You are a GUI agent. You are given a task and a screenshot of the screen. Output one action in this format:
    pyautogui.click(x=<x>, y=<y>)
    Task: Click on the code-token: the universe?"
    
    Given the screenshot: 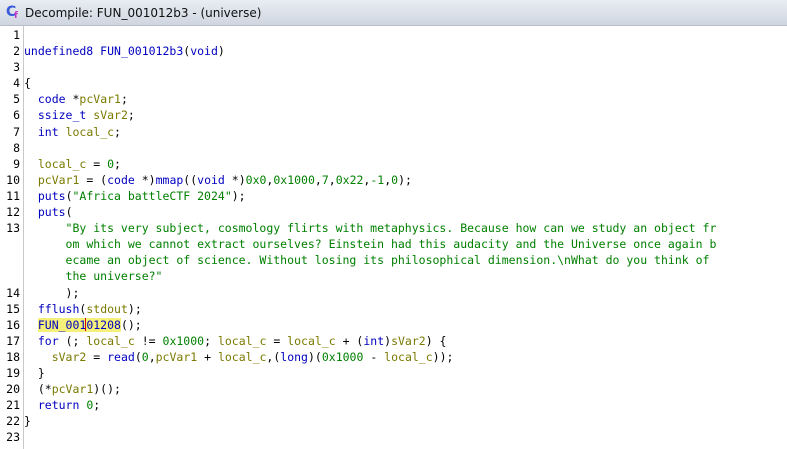 What is the action you would take?
    pyautogui.click(x=114, y=276)
    